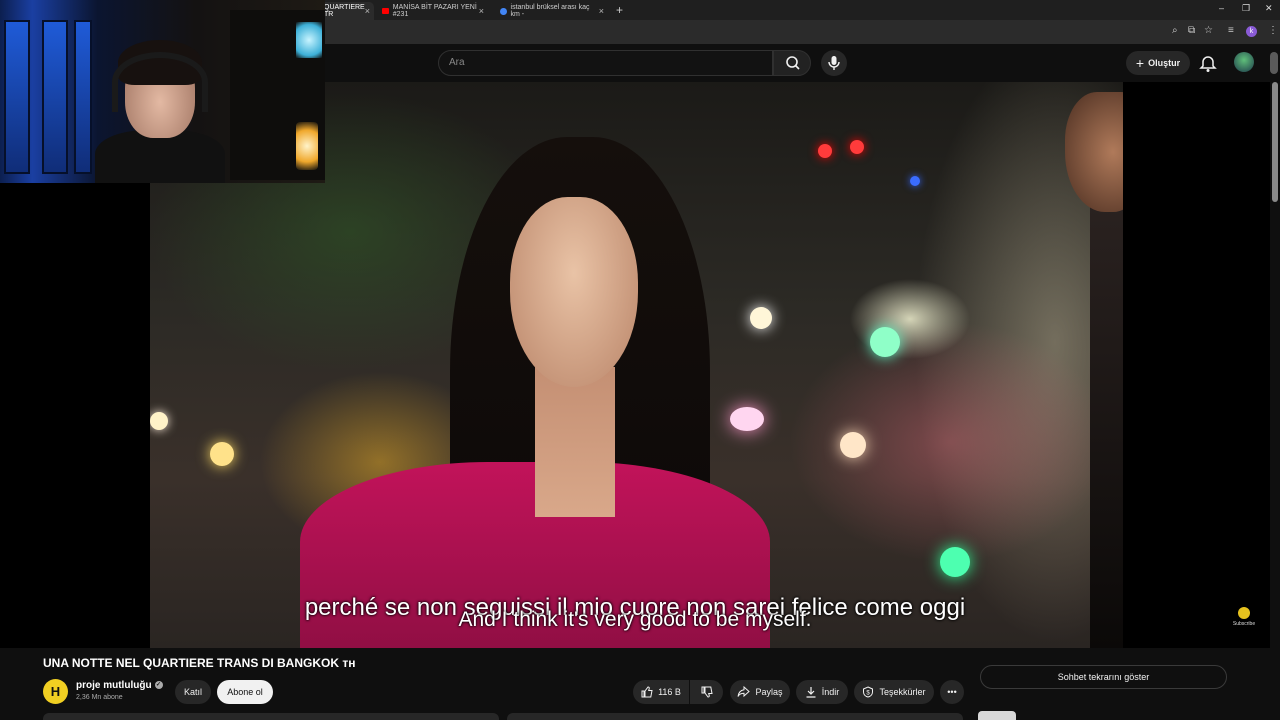 This screenshot has height=720, width=1280. I want to click on browser-menu-icon: ⋮, so click(1273, 30).